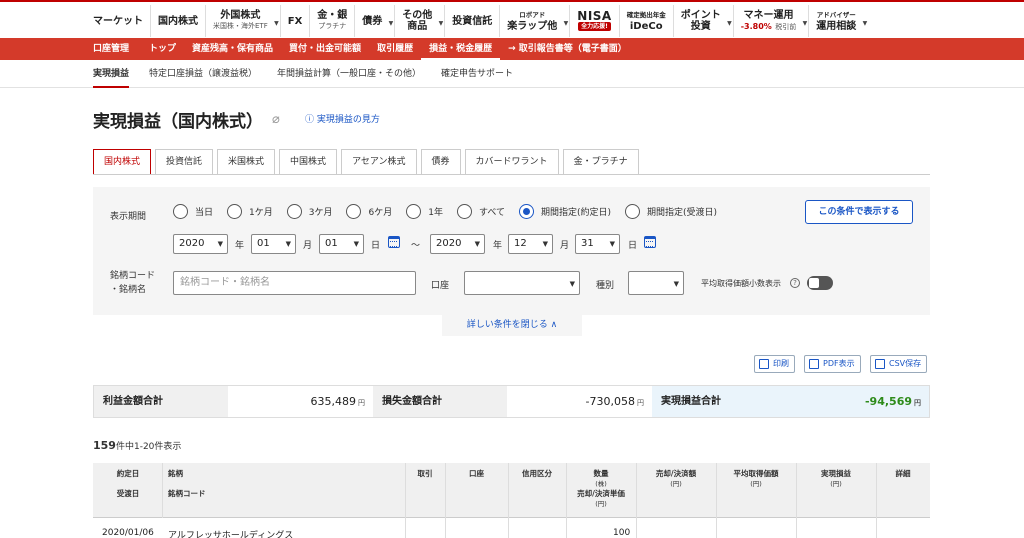 The image size is (1024, 538). What do you see at coordinates (471, 21) in the screenshot?
I see `gnav-funds: 投資信託` at bounding box center [471, 21].